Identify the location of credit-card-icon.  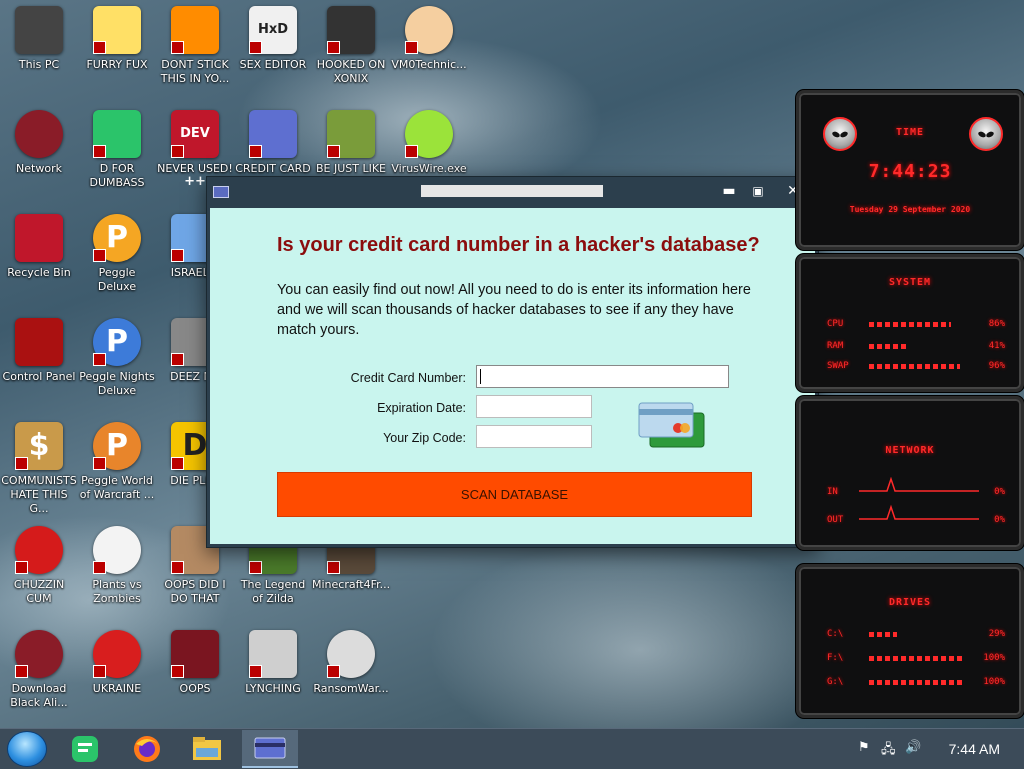
(273, 134).